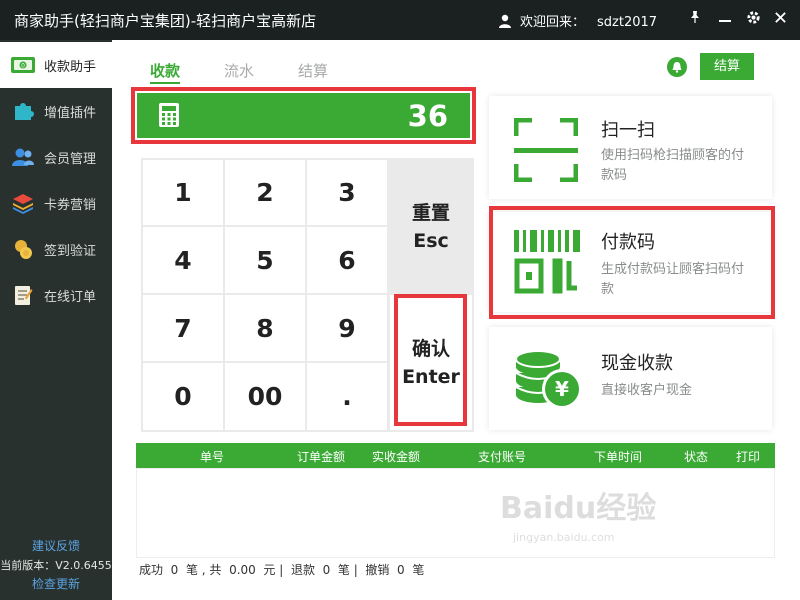 This screenshot has width=800, height=600. I want to click on close-icon, so click(780, 19).